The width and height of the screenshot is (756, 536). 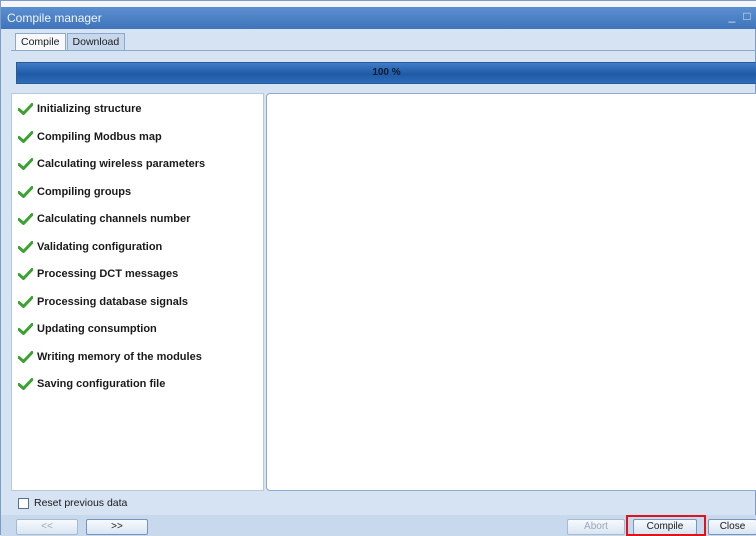 What do you see at coordinates (100, 246) in the screenshot?
I see `step-label: Validating configuration` at bounding box center [100, 246].